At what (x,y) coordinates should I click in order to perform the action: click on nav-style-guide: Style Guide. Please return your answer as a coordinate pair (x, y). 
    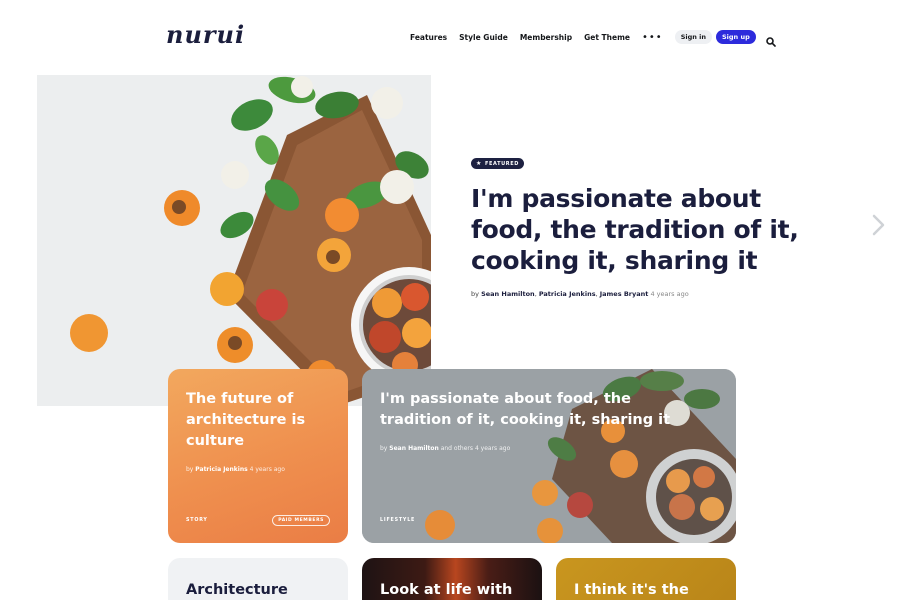
    Looking at the image, I should click on (483, 37).